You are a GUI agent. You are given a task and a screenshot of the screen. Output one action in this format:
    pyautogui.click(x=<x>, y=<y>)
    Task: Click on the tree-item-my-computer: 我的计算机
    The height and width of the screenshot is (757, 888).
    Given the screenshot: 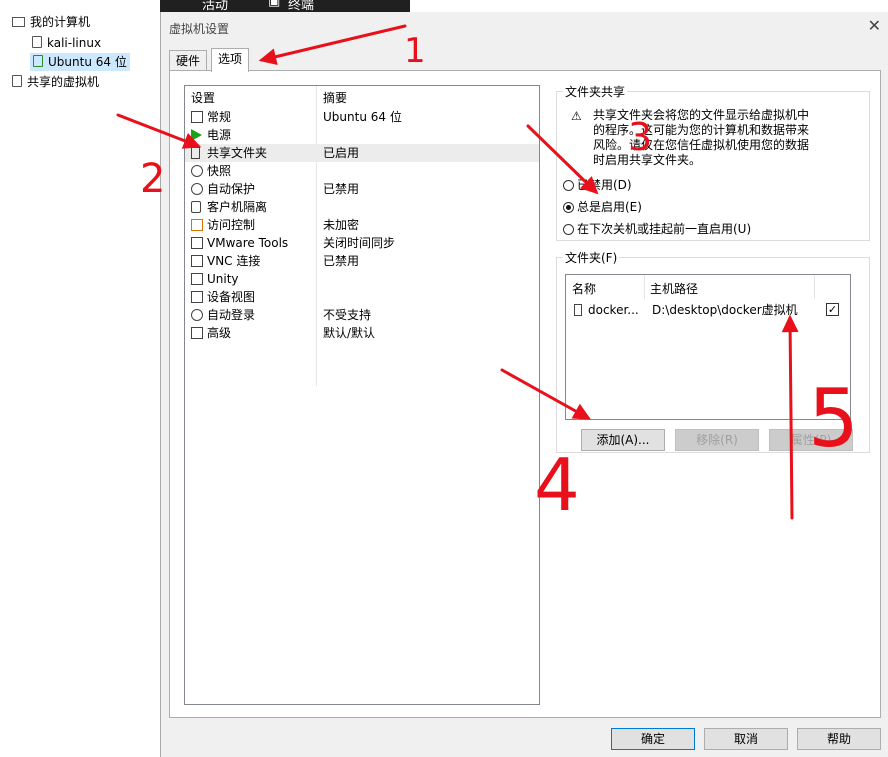 What is the action you would take?
    pyautogui.click(x=51, y=22)
    